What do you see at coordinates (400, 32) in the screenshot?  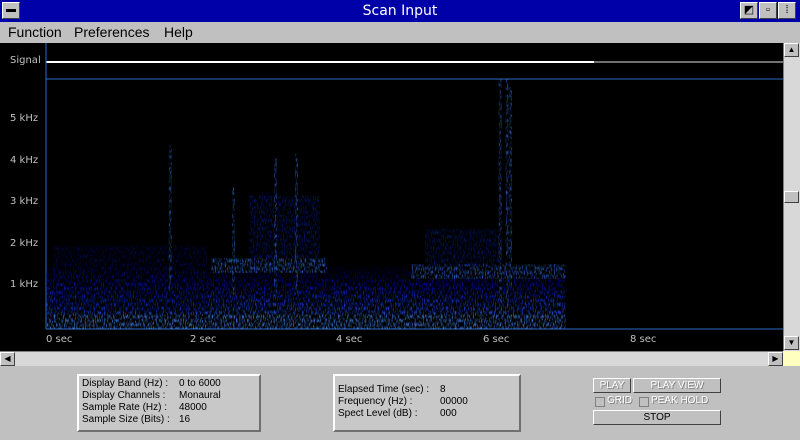 I see `menu-bar: Function Preferences Help` at bounding box center [400, 32].